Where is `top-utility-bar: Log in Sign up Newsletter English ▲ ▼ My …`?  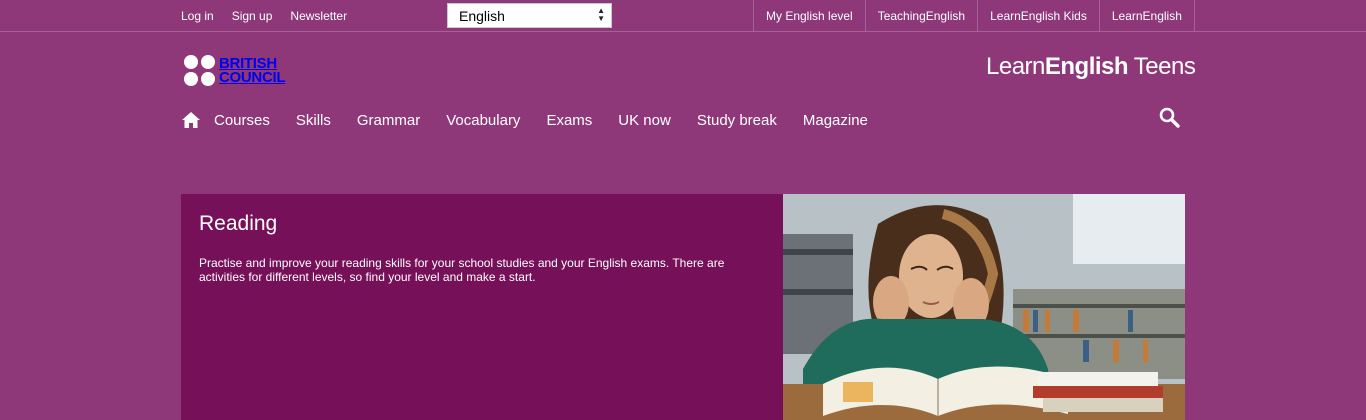
top-utility-bar: Log in Sign up Newsletter English ▲ ▼ My … is located at coordinates (683, 16).